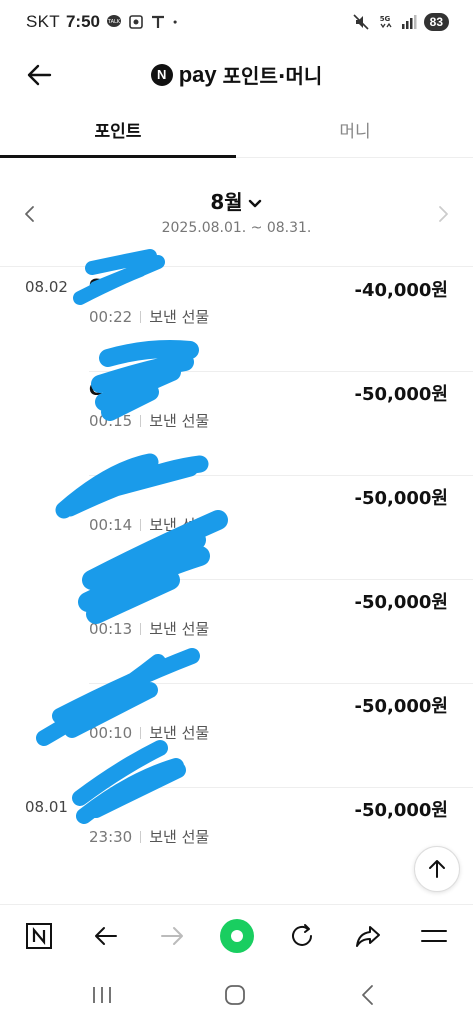 The width and height of the screenshot is (473, 1024). I want to click on list-item: 08.02 G 00:22 보낸 선물 -40,000원, so click(236, 320).